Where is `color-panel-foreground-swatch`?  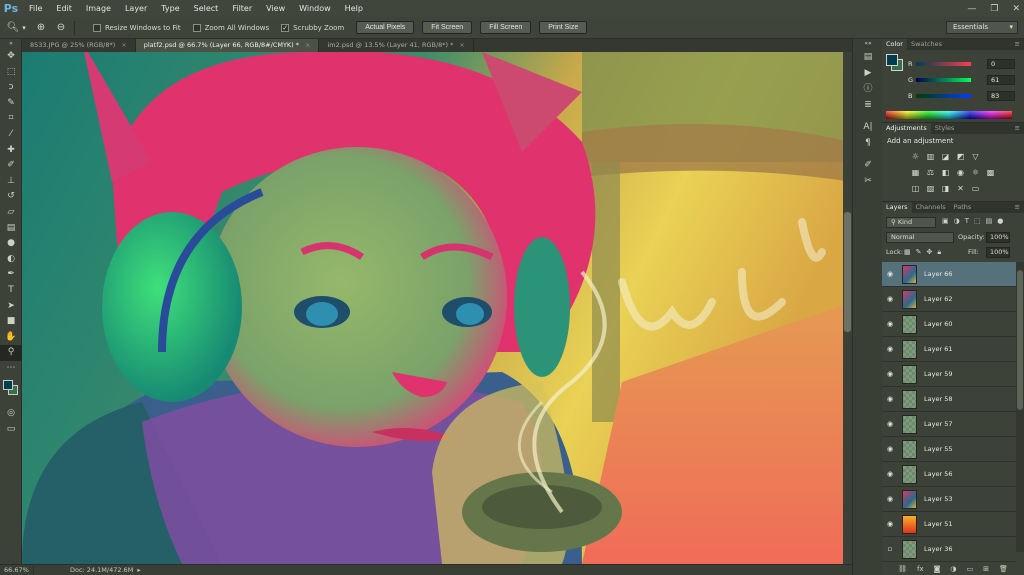
color-panel-foreground-swatch is located at coordinates (892, 60).